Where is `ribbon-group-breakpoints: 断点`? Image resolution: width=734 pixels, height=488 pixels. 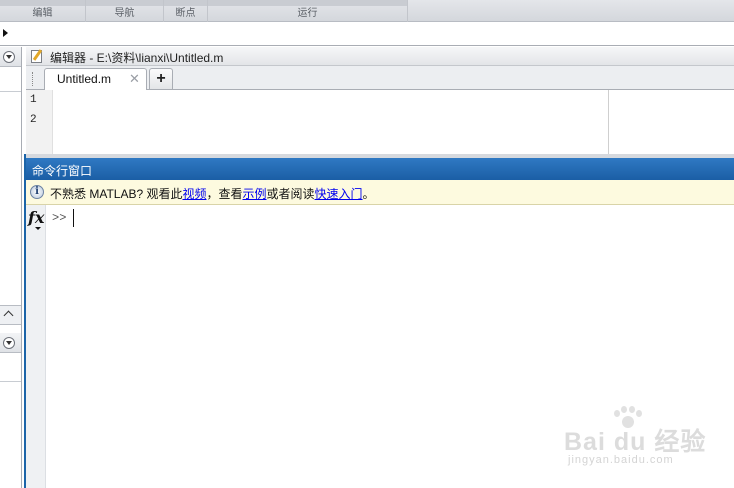 ribbon-group-breakpoints: 断点 is located at coordinates (186, 11).